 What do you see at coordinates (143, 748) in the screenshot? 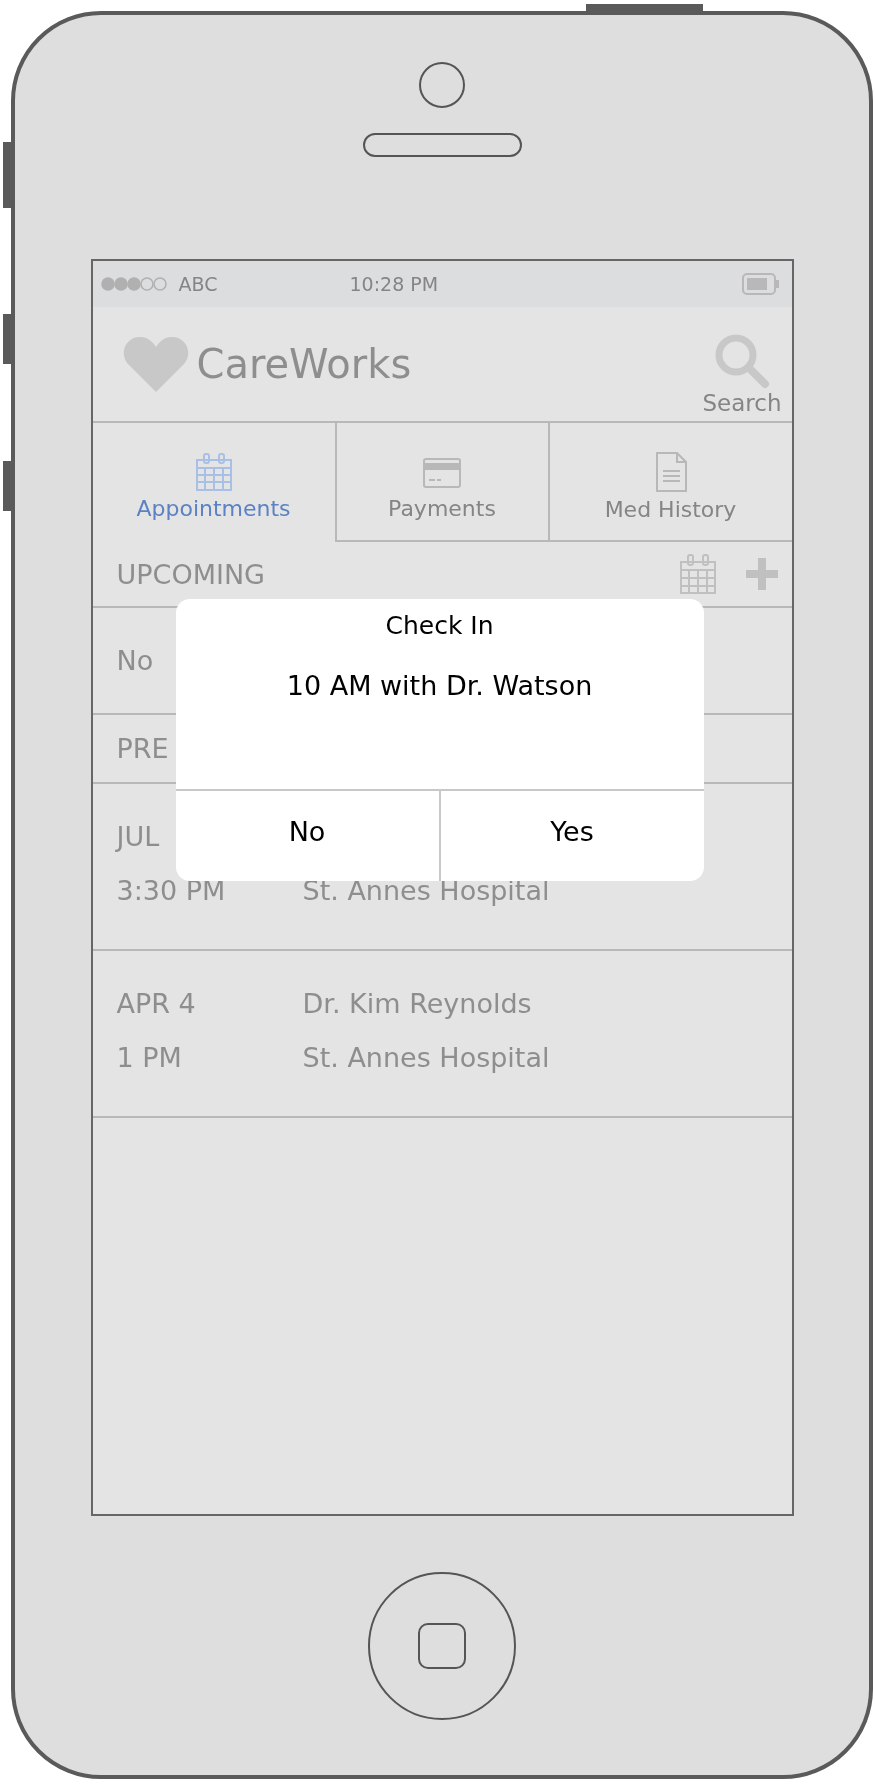
I see `section-heading: PRE` at bounding box center [143, 748].